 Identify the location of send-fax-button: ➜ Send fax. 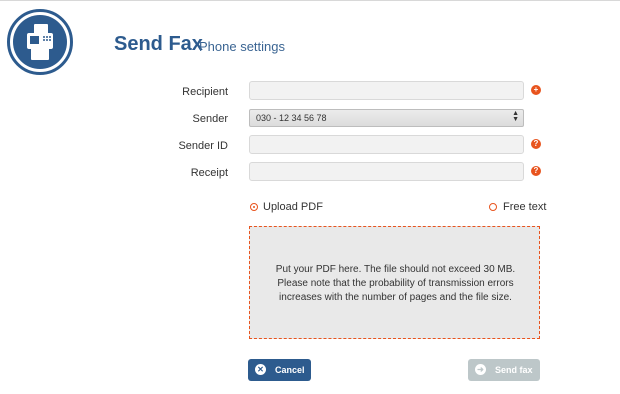
(504, 370).